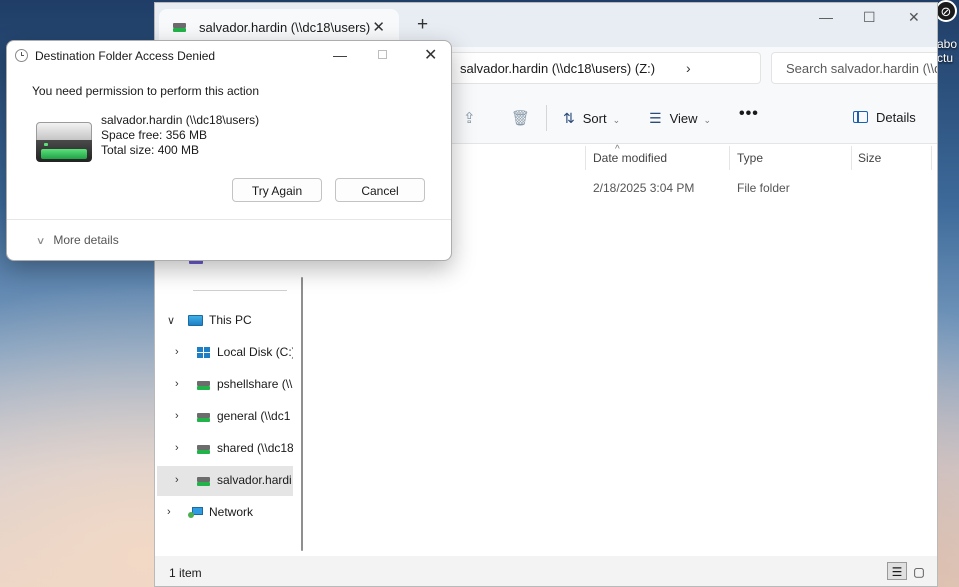 Image resolution: width=959 pixels, height=587 pixels. What do you see at coordinates (125, 56) in the screenshot?
I see `dialog-title: Destination Folder Access Denied` at bounding box center [125, 56].